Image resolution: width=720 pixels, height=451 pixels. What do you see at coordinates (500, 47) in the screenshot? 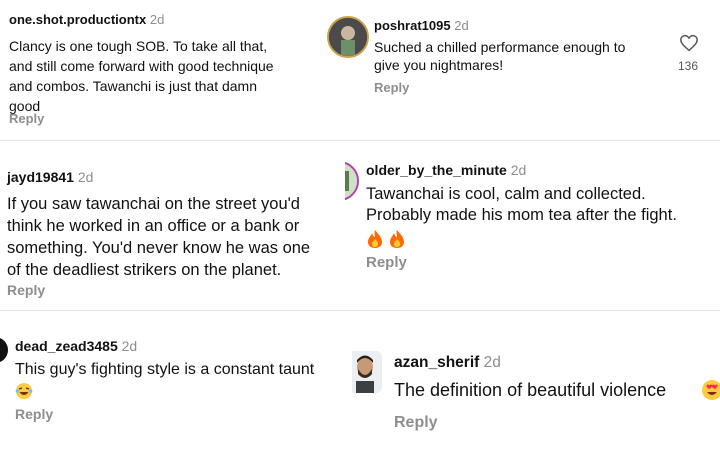
I see `comment-line: Suched a chilled performance enough to` at bounding box center [500, 47].